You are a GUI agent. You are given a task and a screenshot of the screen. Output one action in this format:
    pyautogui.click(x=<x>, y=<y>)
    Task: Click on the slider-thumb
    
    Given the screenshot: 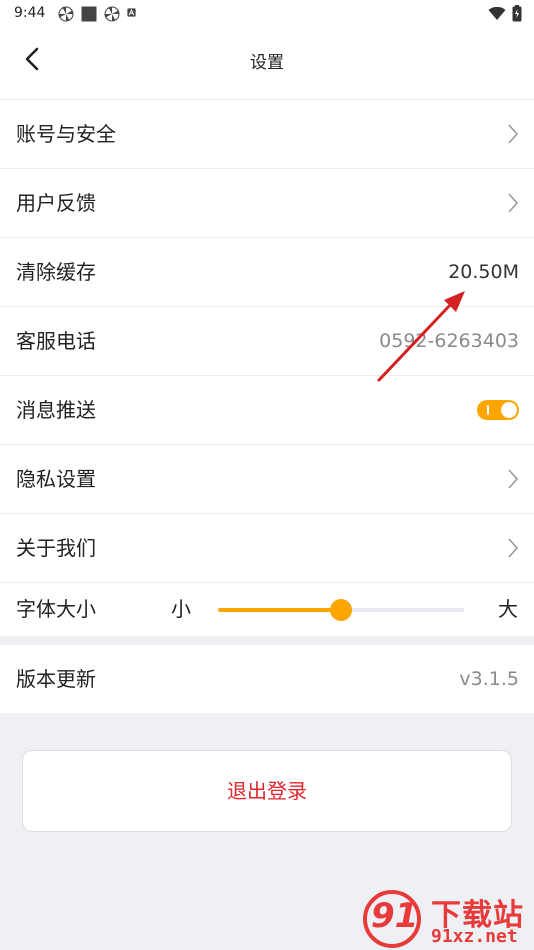 What is the action you would take?
    pyautogui.click(x=341, y=610)
    